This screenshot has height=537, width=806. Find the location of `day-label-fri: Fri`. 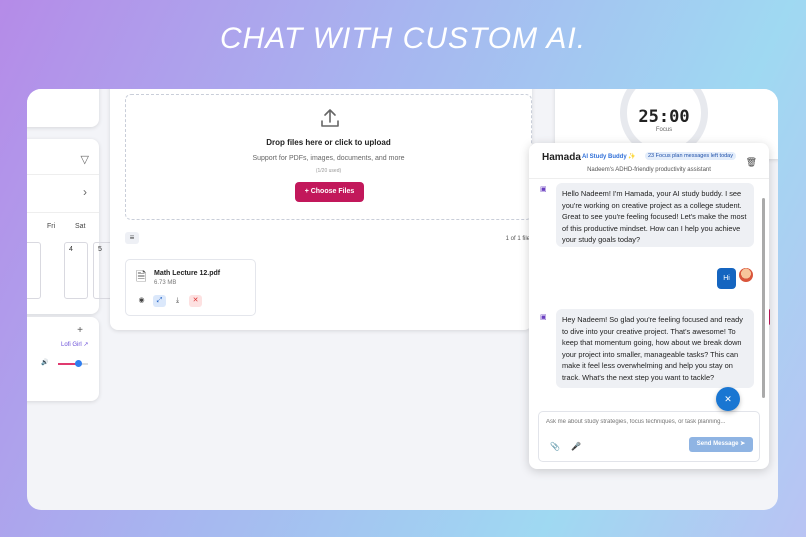

day-label-fri: Fri is located at coordinates (51, 226).